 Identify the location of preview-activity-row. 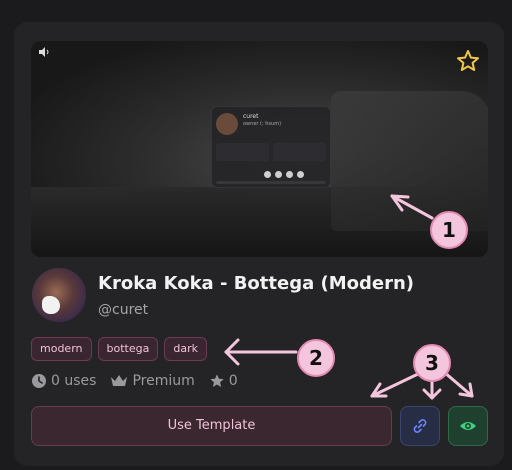
(271, 152).